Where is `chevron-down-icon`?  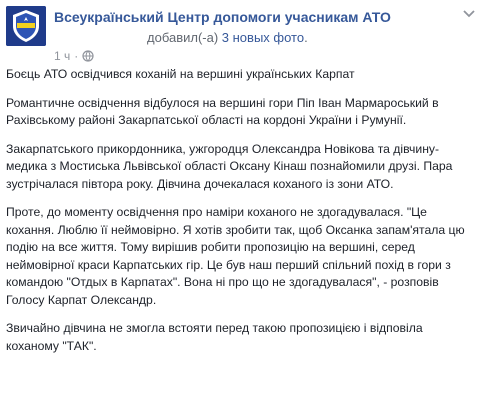 chevron-down-icon is located at coordinates (469, 12).